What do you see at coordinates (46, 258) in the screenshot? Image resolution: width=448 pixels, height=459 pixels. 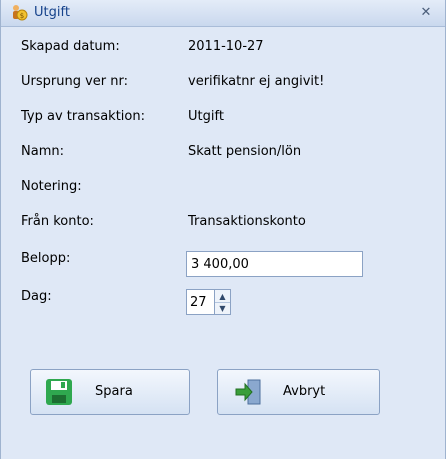 I see `amount-label: Belopp:` at bounding box center [46, 258].